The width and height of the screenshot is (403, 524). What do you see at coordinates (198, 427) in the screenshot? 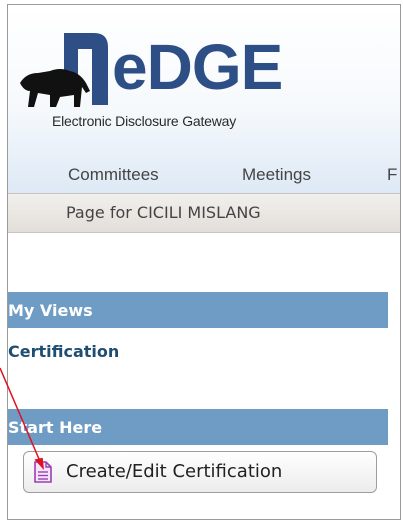
I see `start-here-header: Start Here` at bounding box center [198, 427].